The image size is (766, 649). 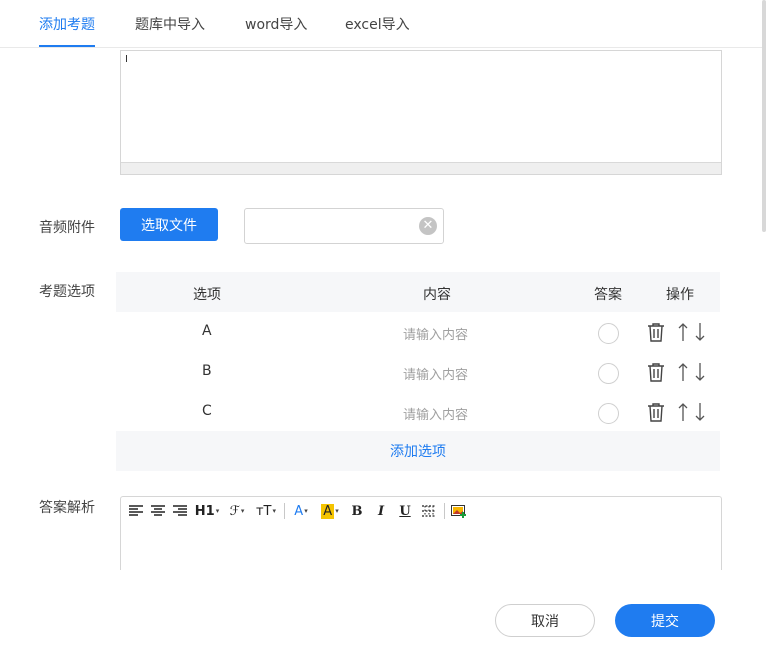 What do you see at coordinates (377, 24) in the screenshot?
I see `tab-excel-import: excel导入` at bounding box center [377, 24].